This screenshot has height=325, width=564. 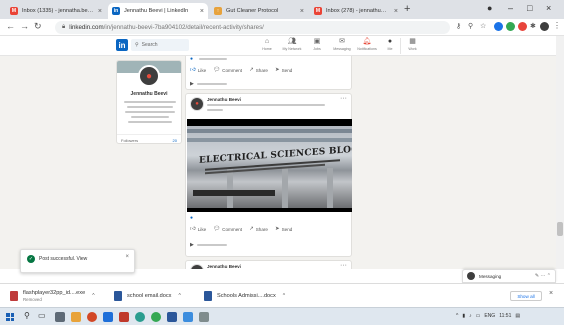 What do you see at coordinates (470, 316) in the screenshot?
I see `volume-icon: ♪` at bounding box center [470, 316].